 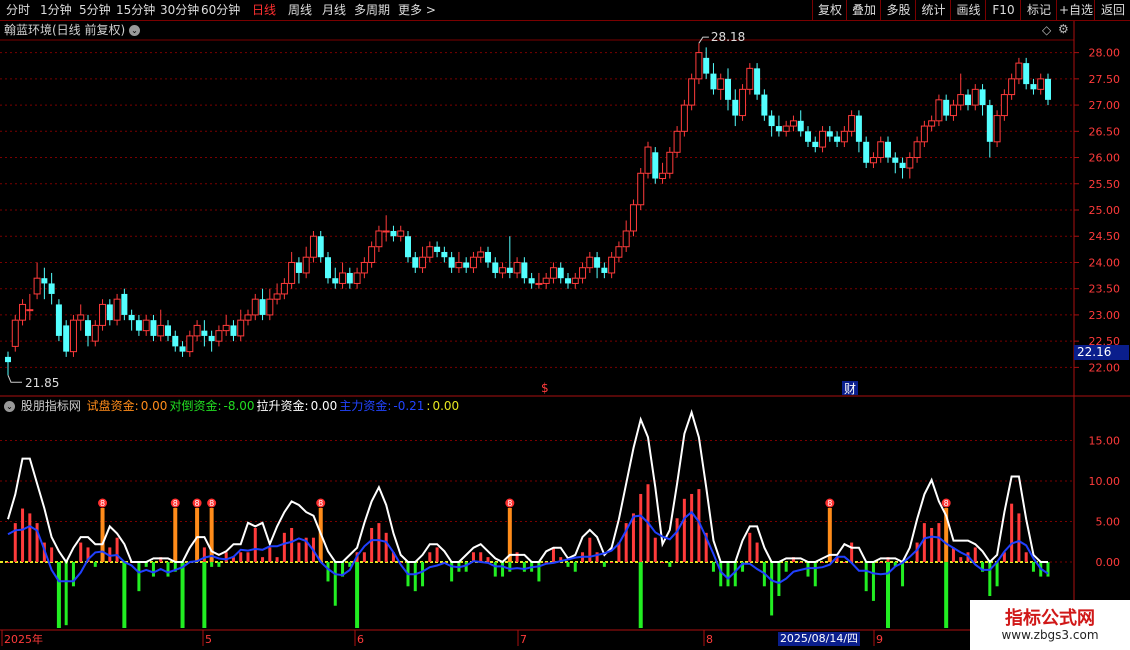 What do you see at coordinates (428, 406) in the screenshot?
I see `legend-label-4: :` at bounding box center [428, 406].